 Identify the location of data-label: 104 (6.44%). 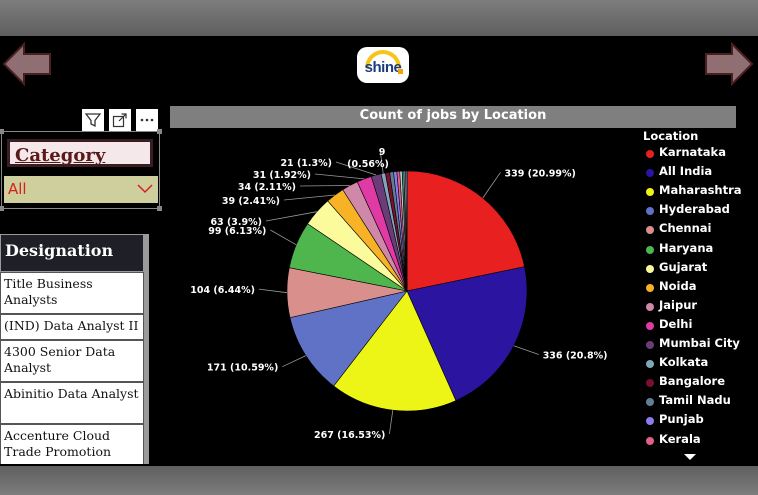
(222, 290).